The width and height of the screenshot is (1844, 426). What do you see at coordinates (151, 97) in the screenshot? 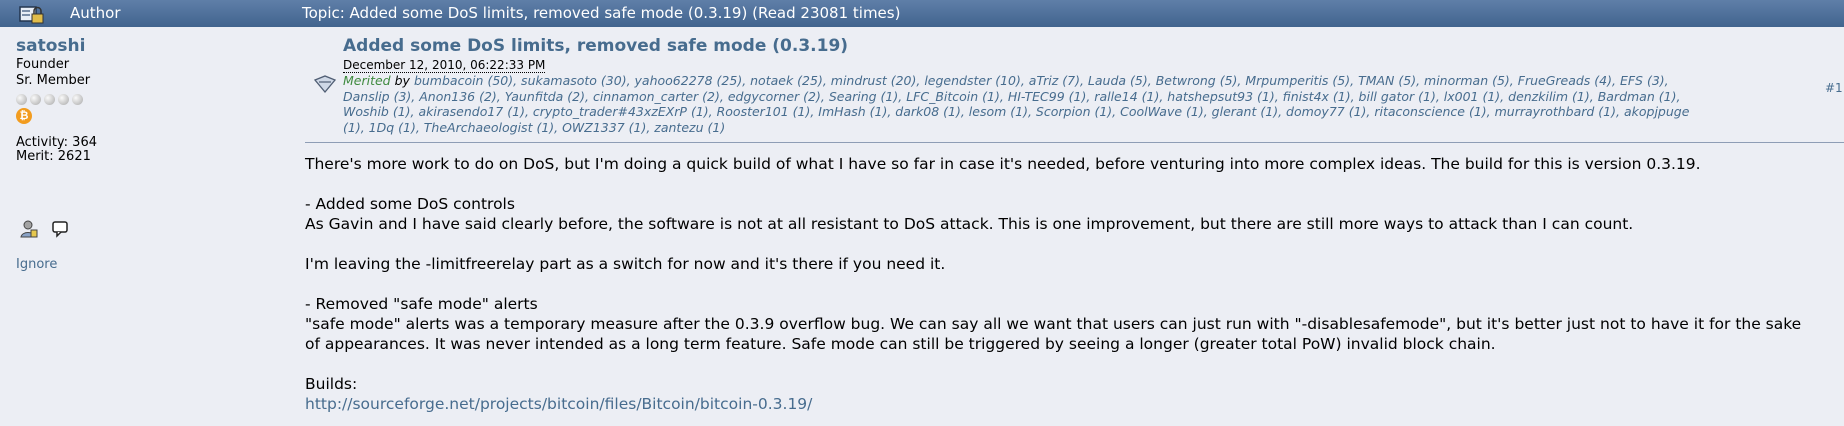
I see `rank-stars` at bounding box center [151, 97].